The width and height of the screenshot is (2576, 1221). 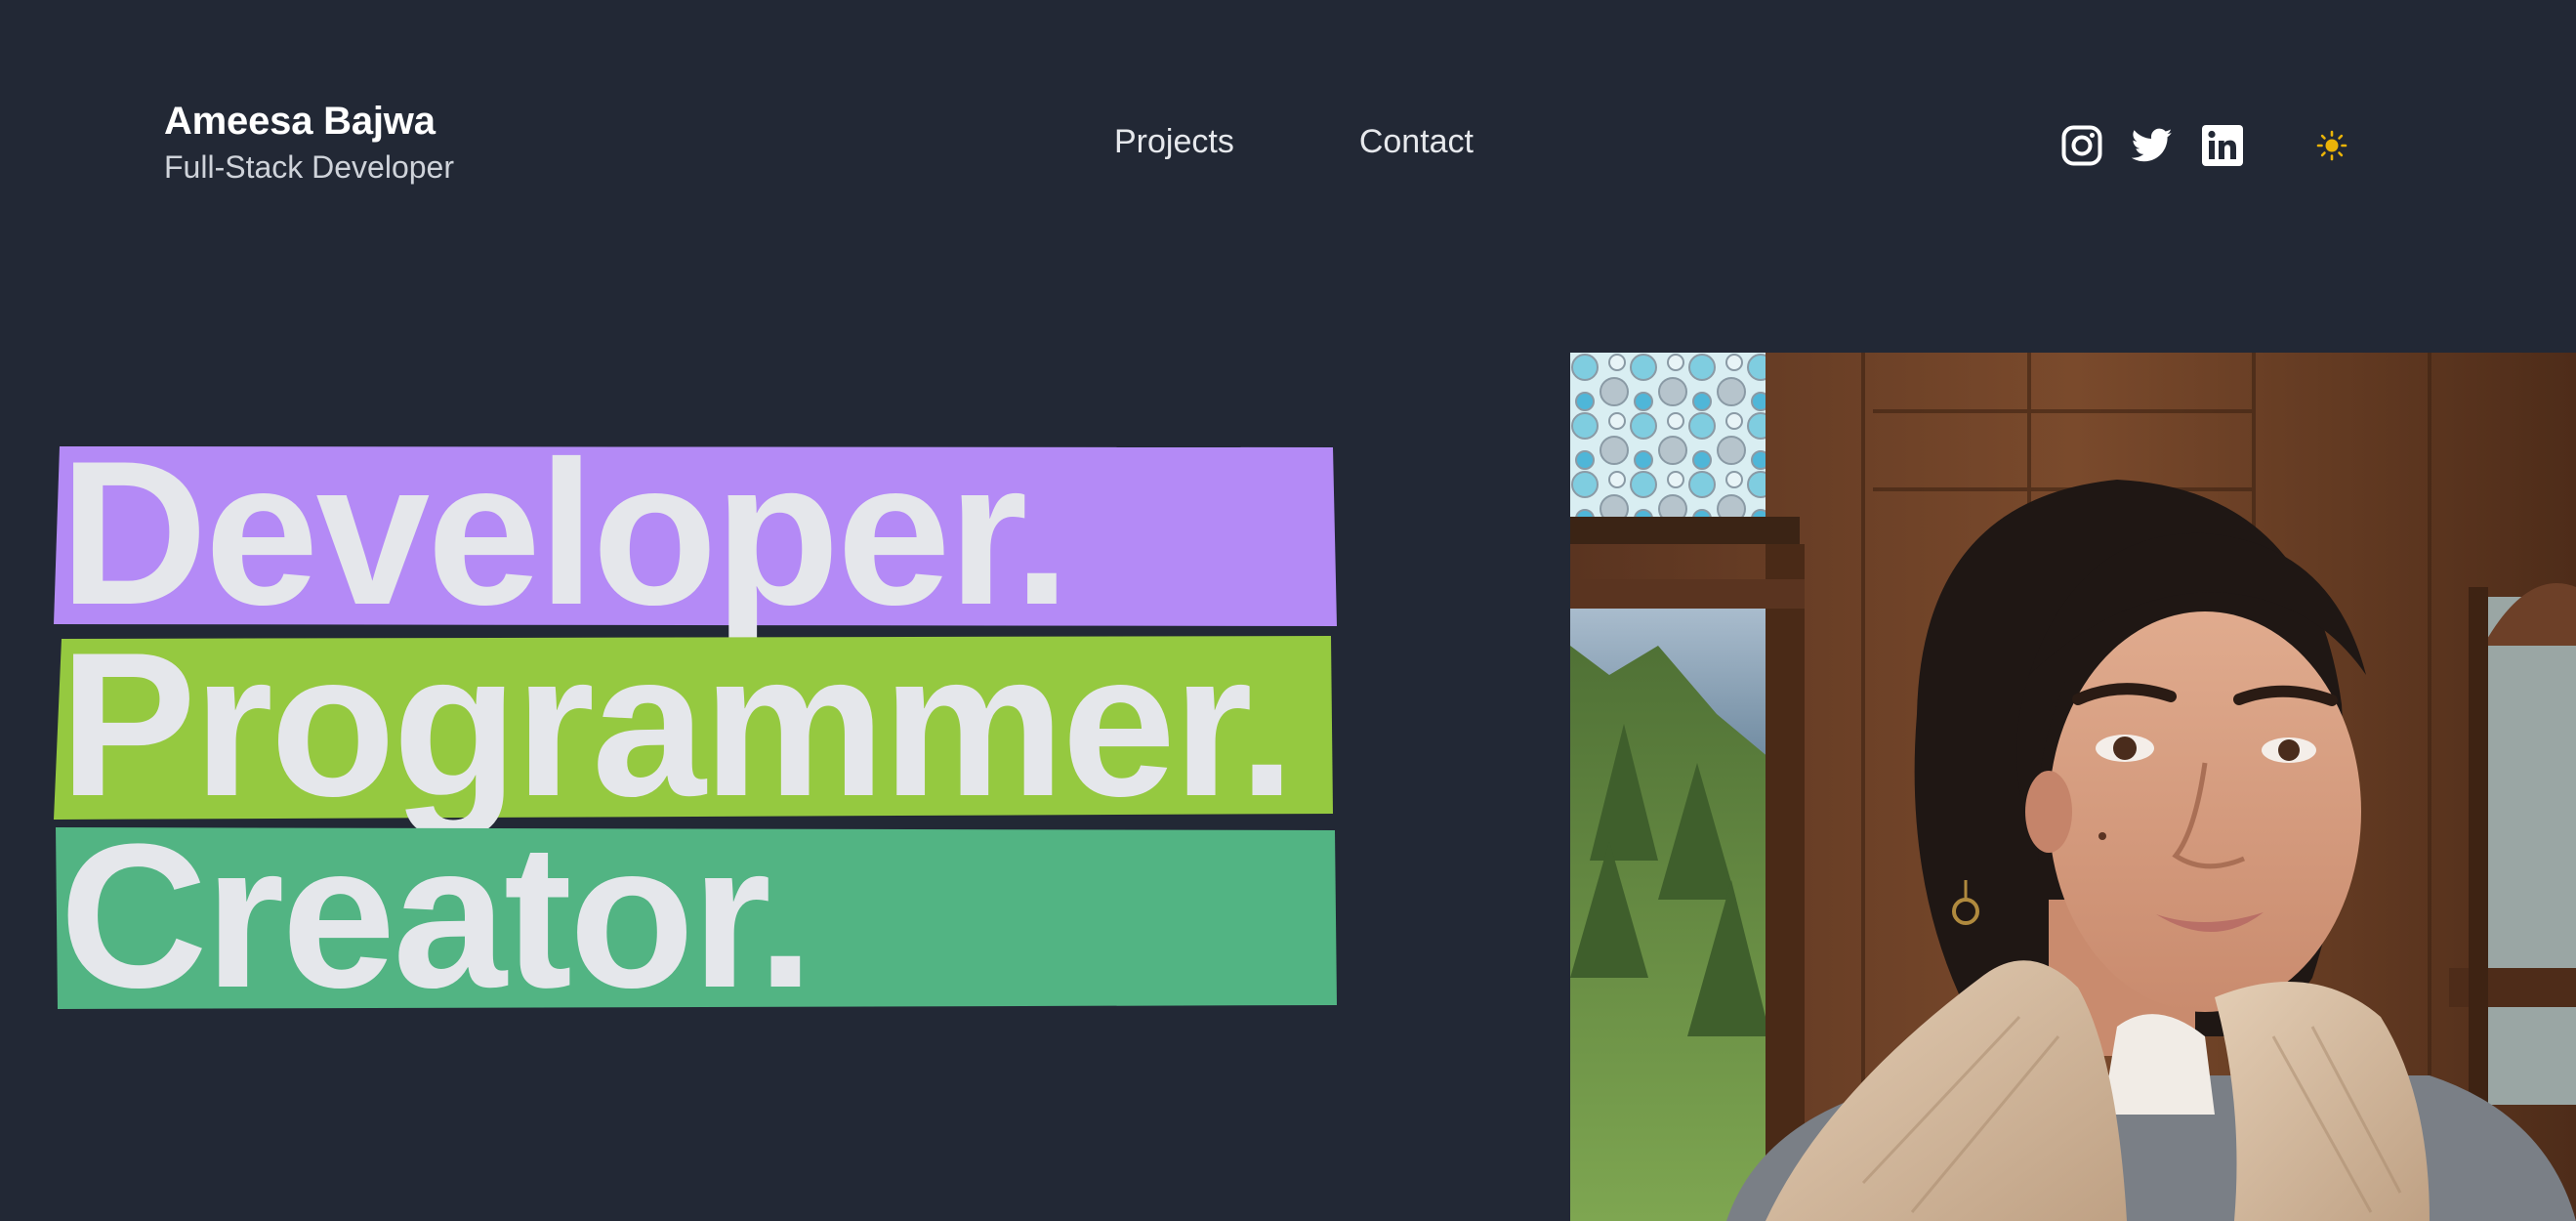 I want to click on theme-toggle-button, so click(x=2331, y=145).